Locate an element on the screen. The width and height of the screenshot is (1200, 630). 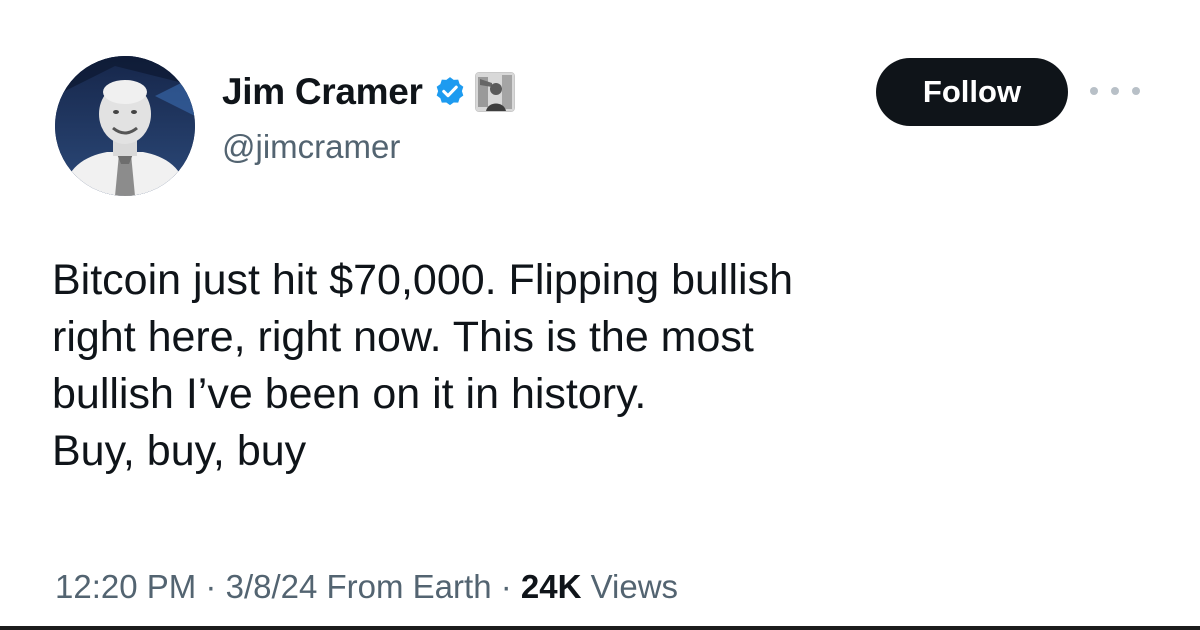
tweet-text-line: bullish I’ve been on it in history. is located at coordinates (349, 394).